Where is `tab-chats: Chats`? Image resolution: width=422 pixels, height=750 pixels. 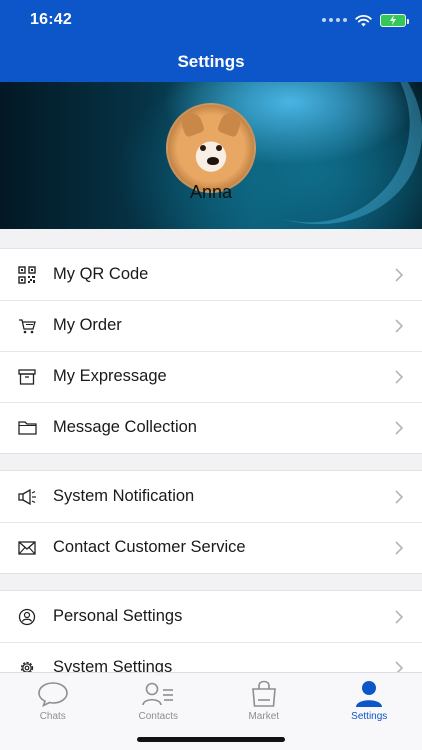
tab-chats: Chats is located at coordinates (53, 711).